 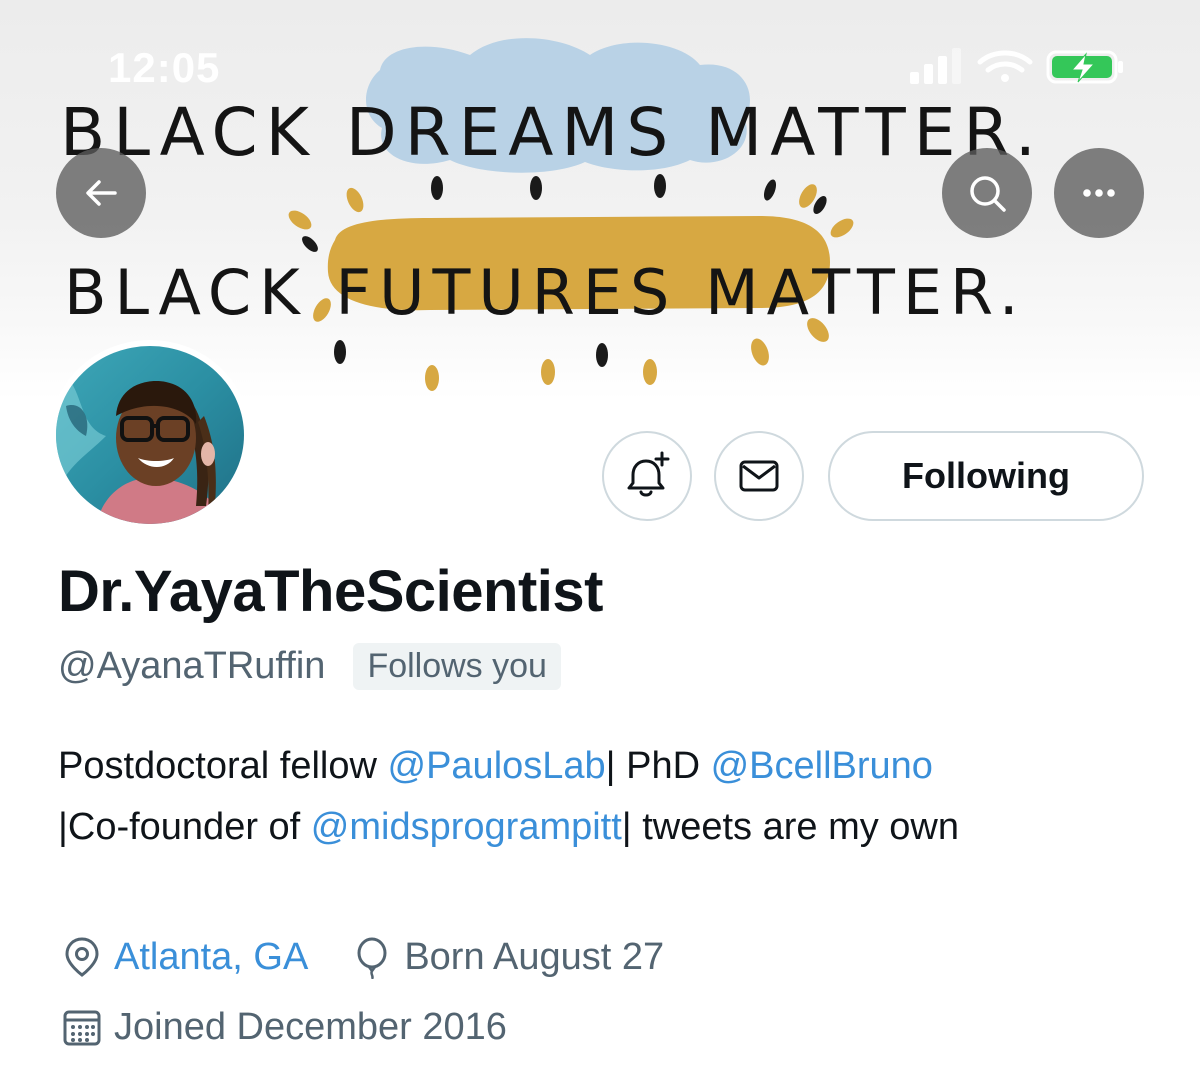 I want to click on more-options-button, so click(x=1099, y=193).